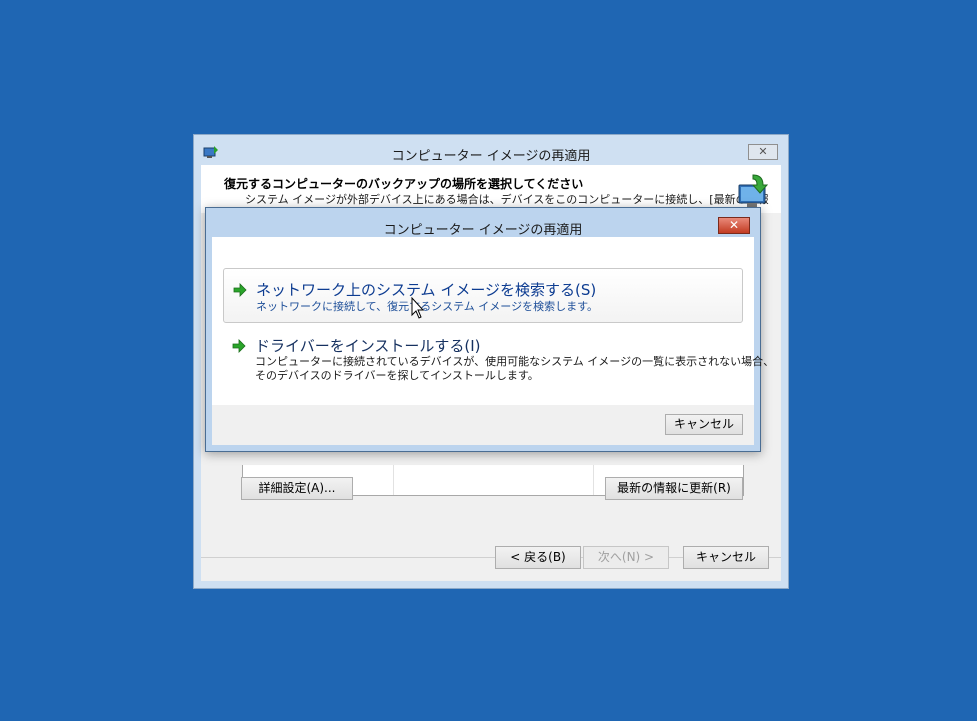 The image size is (977, 721). What do you see at coordinates (397, 375) in the screenshot?
I see `option-description: そのデバイスのドライバーを探してインストールします。` at bounding box center [397, 375].